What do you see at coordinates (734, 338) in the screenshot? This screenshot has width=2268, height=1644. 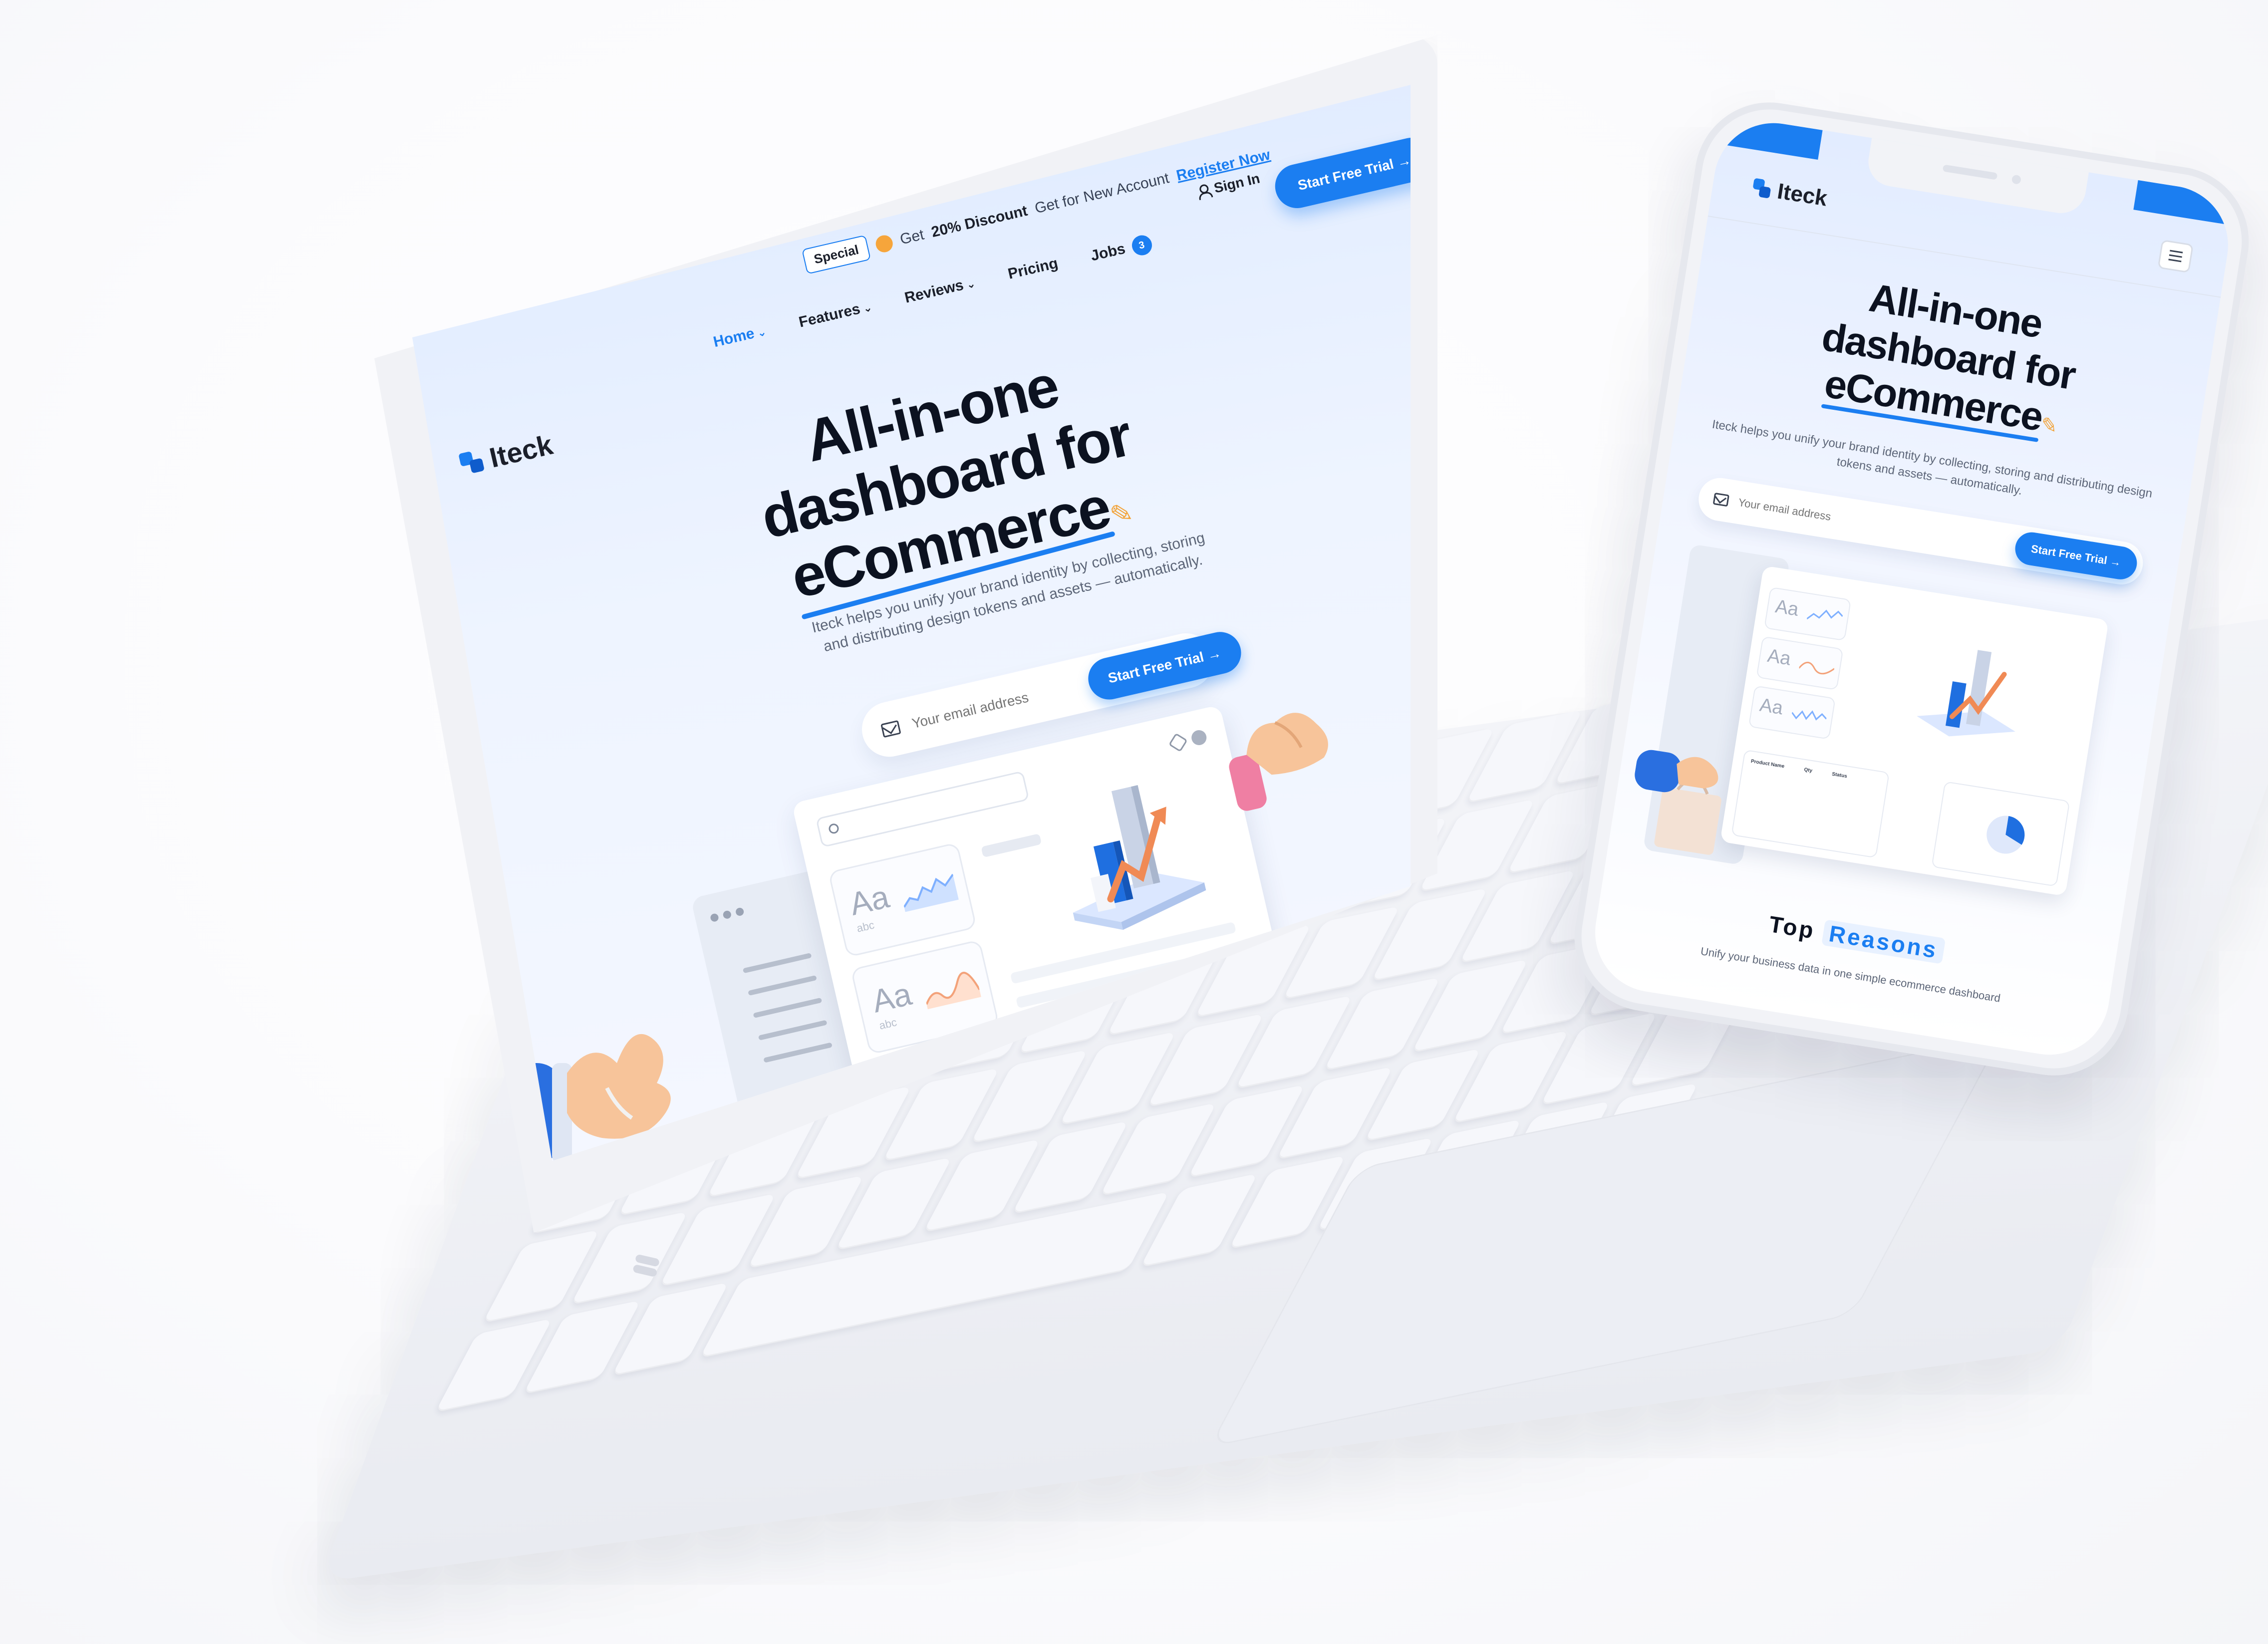 I see `nav-label: Home` at bounding box center [734, 338].